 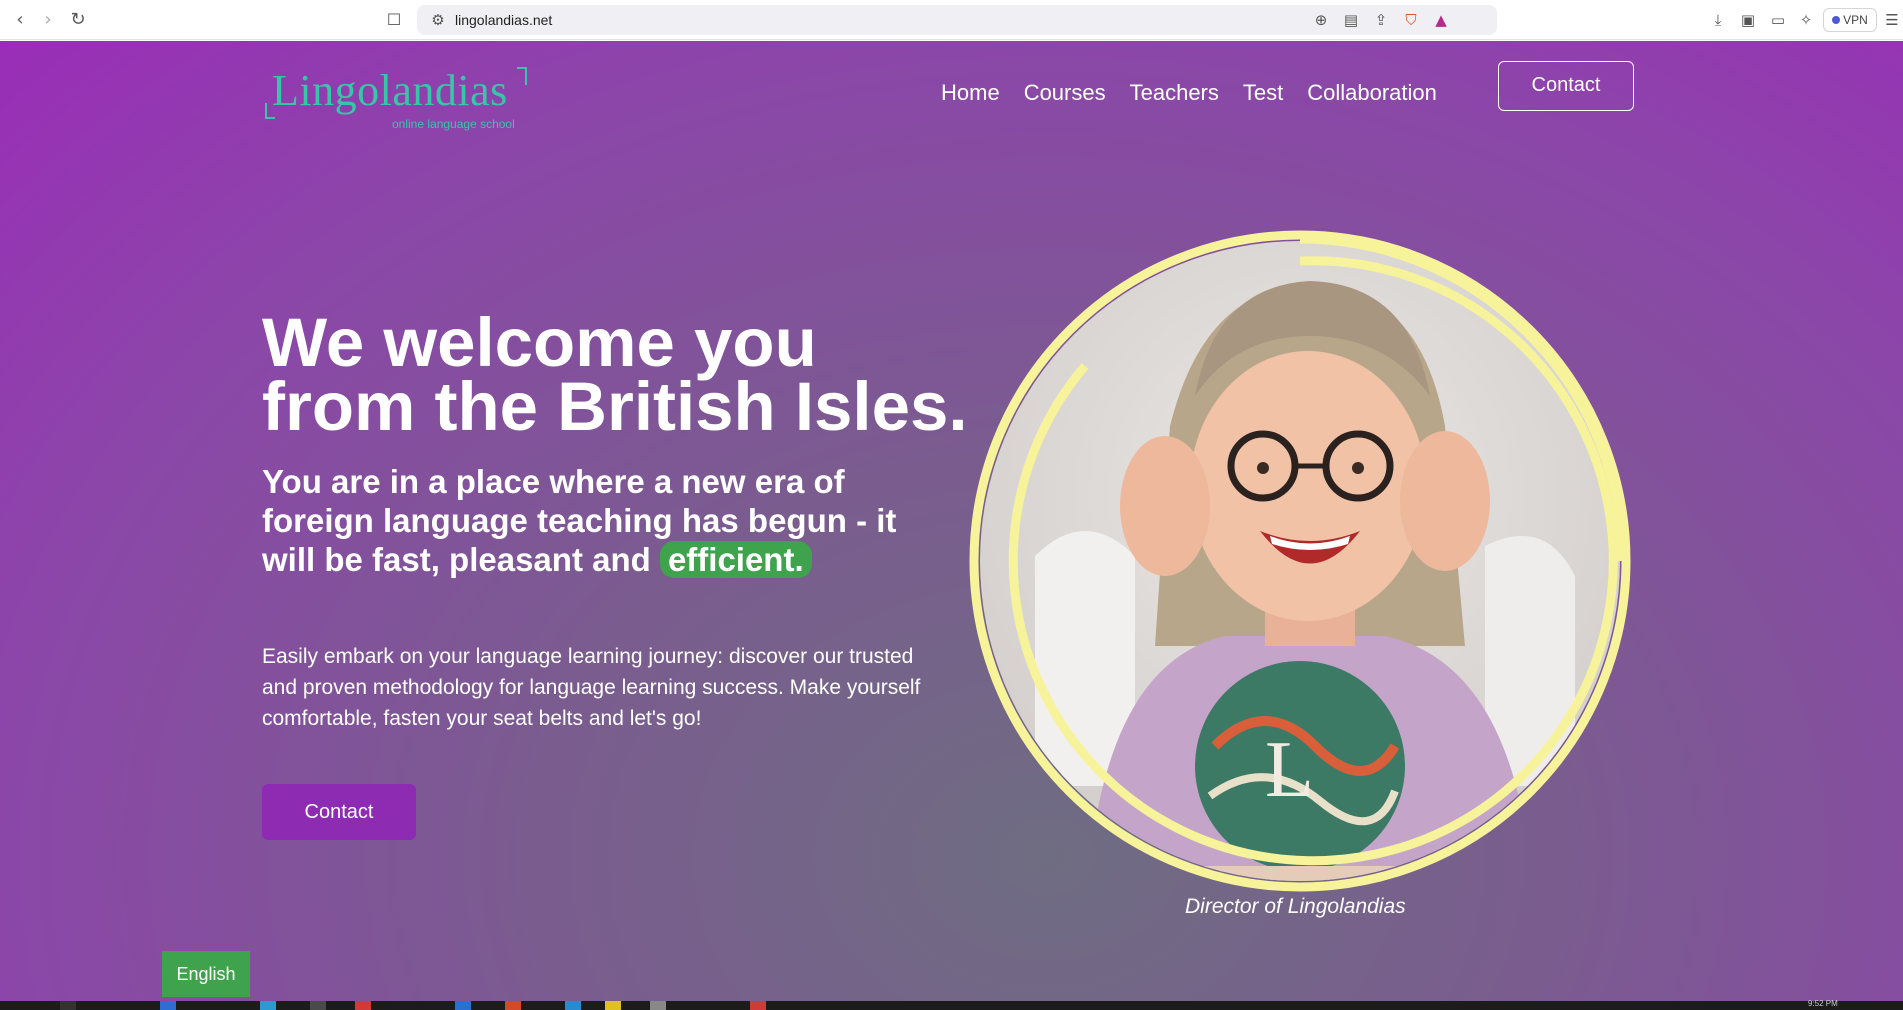 I want to click on hero-title: We welcome you from the British Isles., so click(x=622, y=374).